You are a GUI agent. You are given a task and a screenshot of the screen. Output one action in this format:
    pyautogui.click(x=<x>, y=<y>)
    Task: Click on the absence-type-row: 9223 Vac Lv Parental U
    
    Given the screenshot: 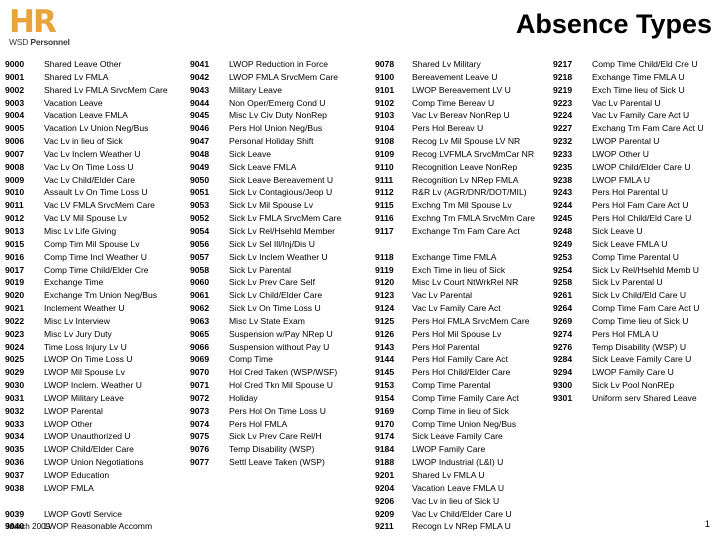 What is the action you would take?
    pyautogui.click(x=636, y=103)
    